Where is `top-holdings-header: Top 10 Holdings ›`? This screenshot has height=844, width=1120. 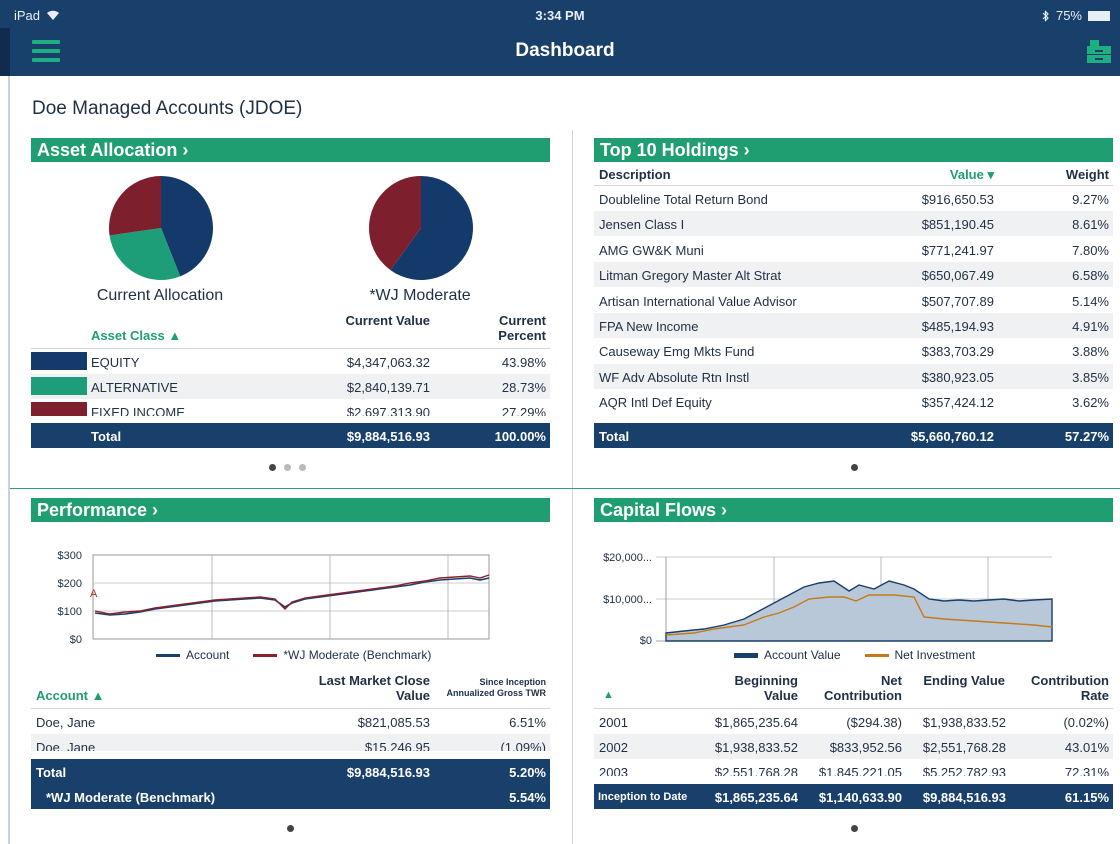 top-holdings-header: Top 10 Holdings › is located at coordinates (853, 150).